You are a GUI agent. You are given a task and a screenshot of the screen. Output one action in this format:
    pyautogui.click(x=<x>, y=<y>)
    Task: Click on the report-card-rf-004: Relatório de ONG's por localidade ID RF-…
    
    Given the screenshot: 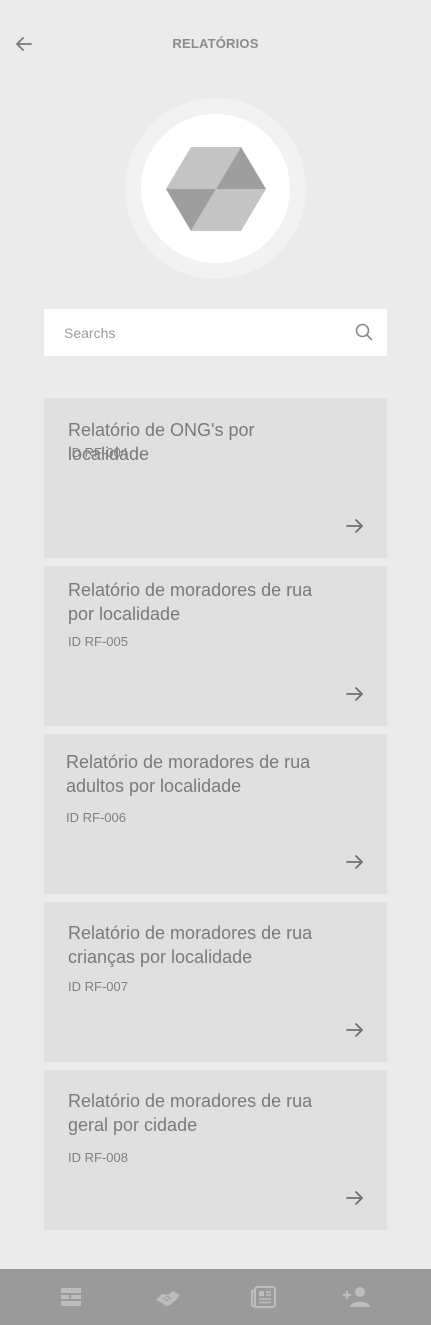 What is the action you would take?
    pyautogui.click(x=215, y=478)
    